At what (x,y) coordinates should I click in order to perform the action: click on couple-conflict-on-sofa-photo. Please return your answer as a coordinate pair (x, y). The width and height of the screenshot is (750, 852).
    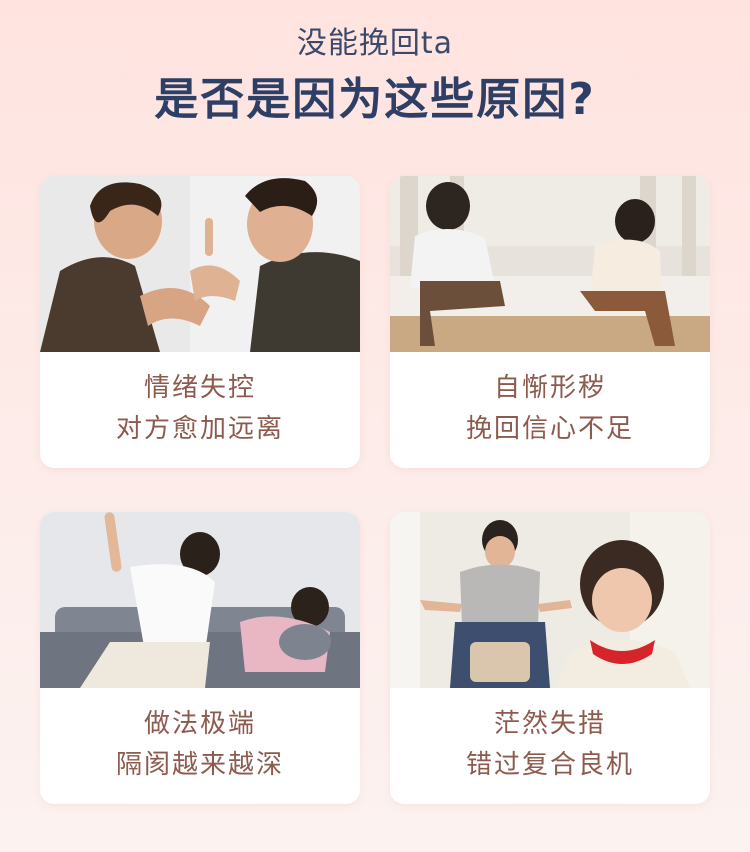
    Looking at the image, I should click on (200, 600).